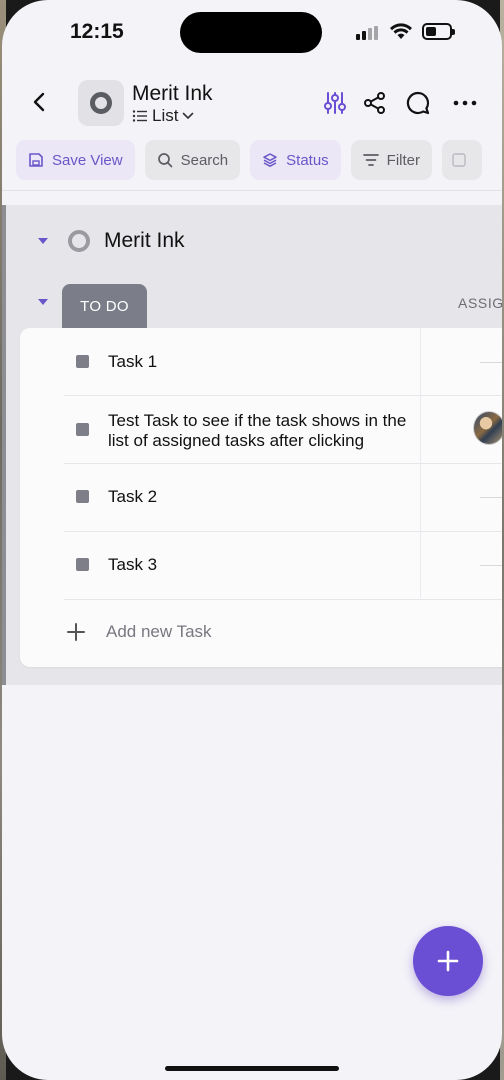  Describe the element at coordinates (133, 361) in the screenshot. I see `task-name: Task 1` at that location.